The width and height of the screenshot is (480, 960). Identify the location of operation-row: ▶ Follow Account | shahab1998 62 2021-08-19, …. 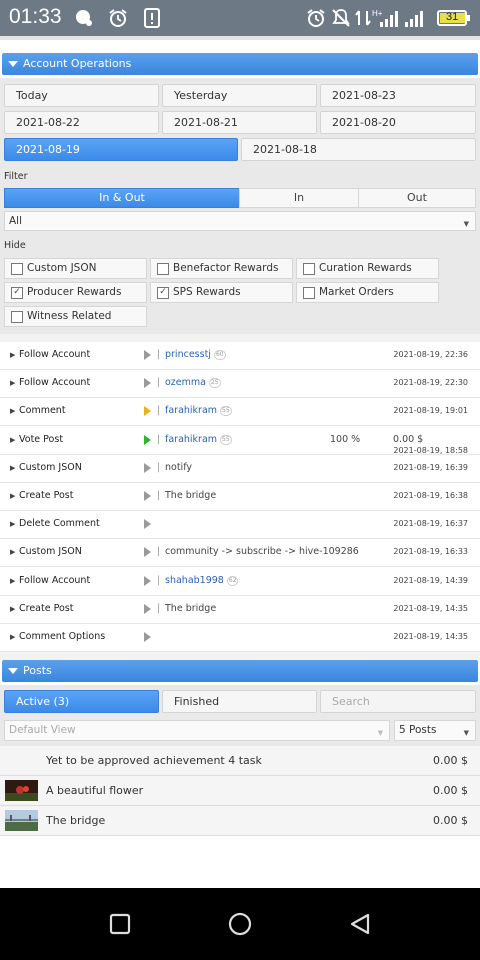
(240, 581).